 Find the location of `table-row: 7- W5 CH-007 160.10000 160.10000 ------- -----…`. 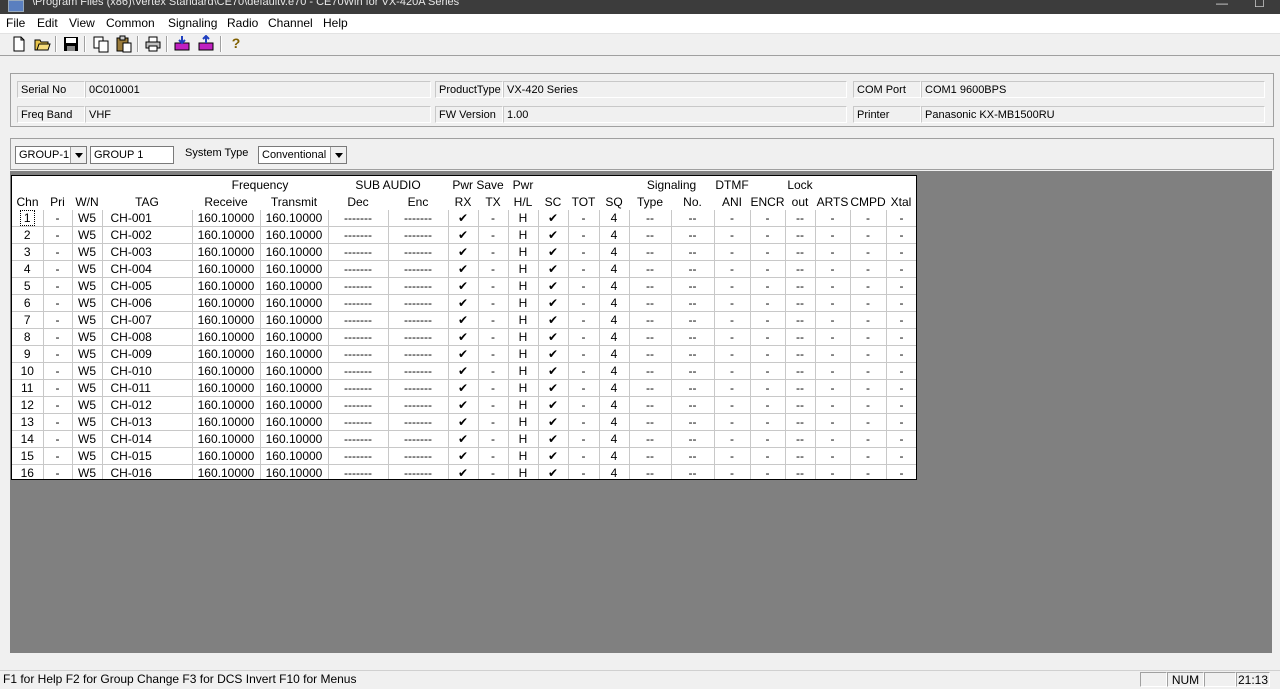

table-row: 7- W5 CH-007 160.10000 160.10000 ------- -----… is located at coordinates (464, 320).